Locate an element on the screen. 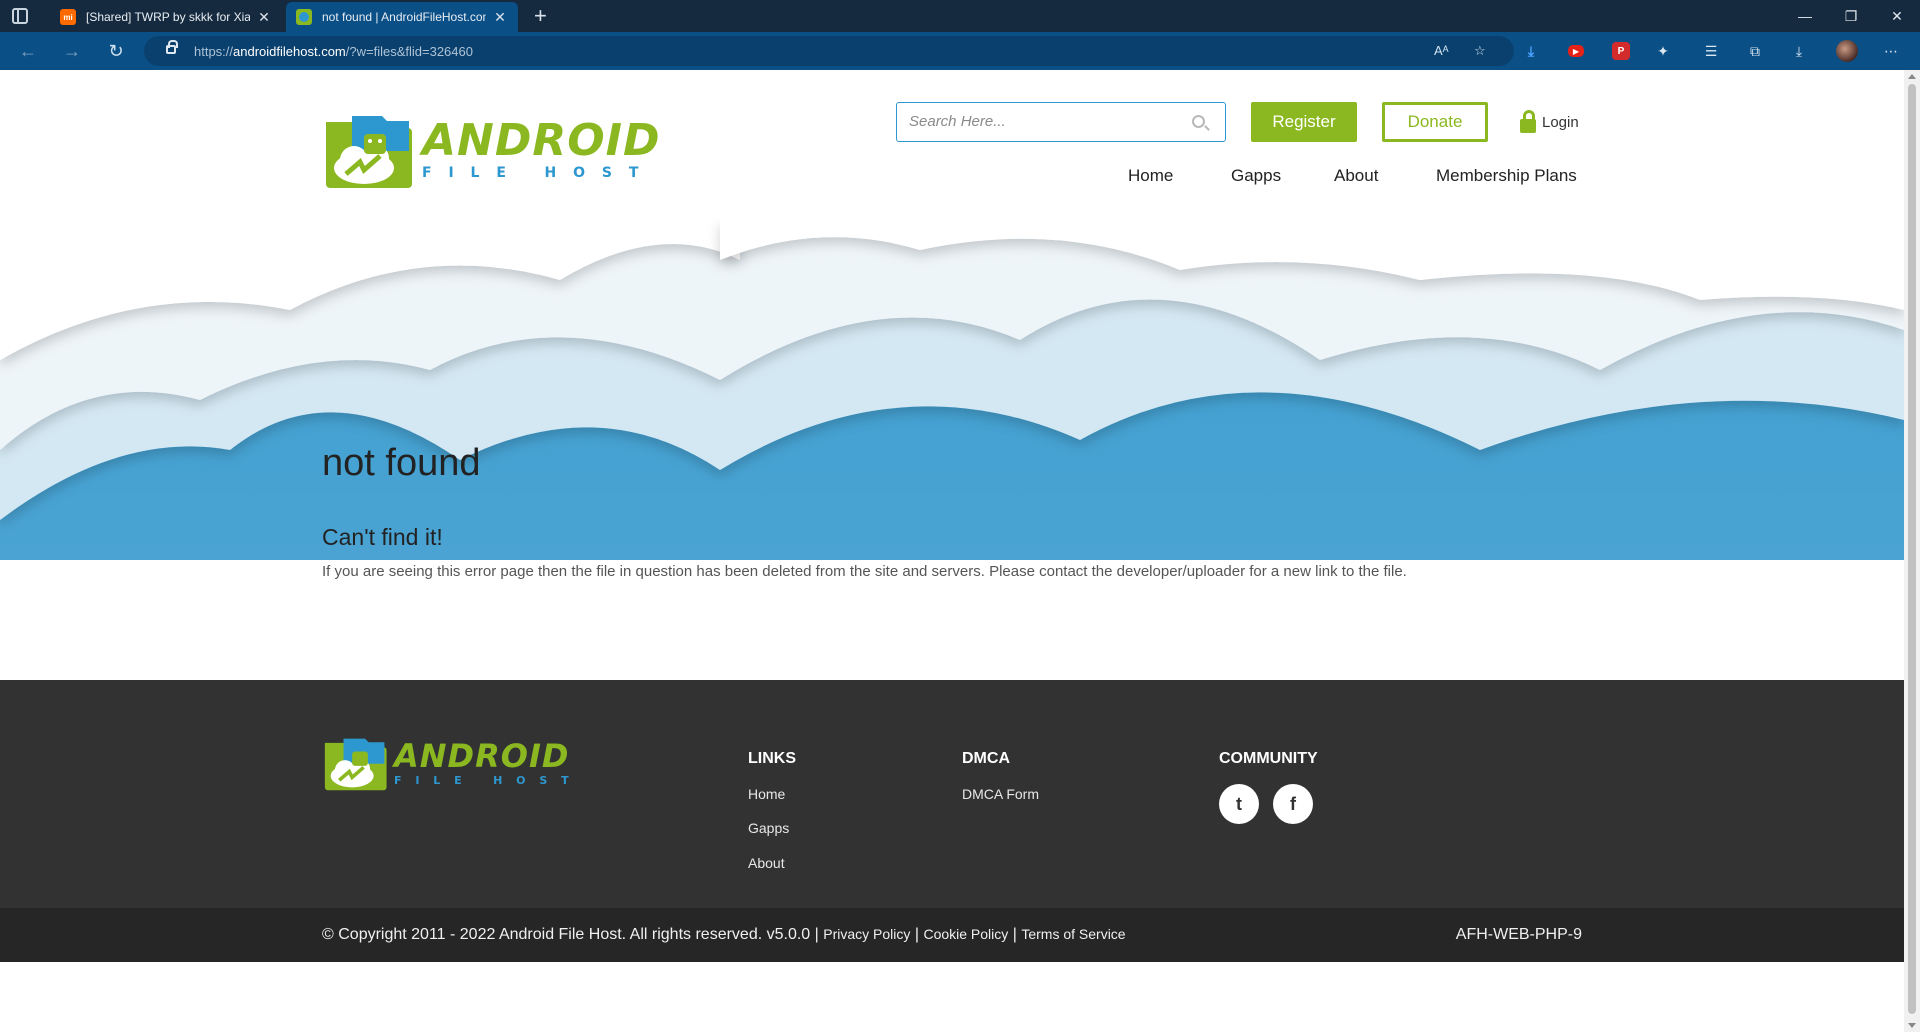  read-aloud-icon: Aᴬ is located at coordinates (1441, 50).